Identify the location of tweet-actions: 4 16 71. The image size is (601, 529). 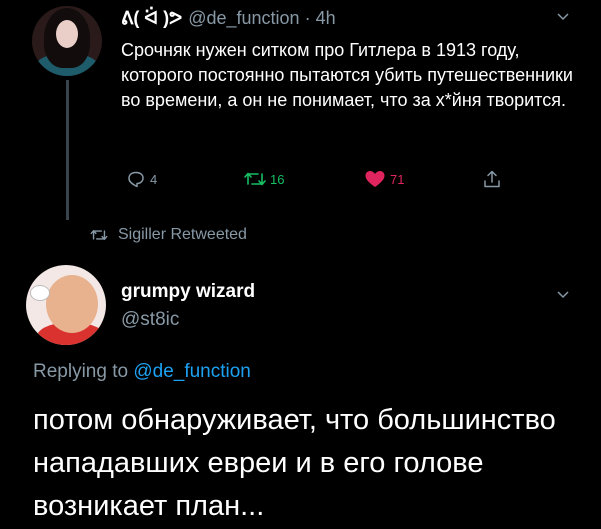
(336, 179).